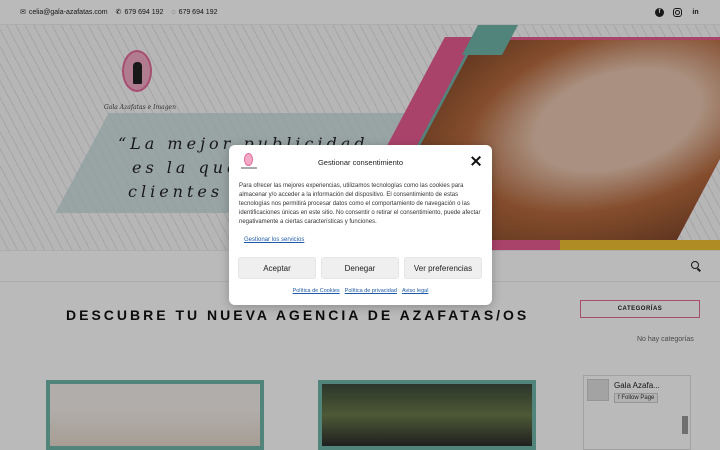  I want to click on deny-button: Denegar, so click(360, 268).